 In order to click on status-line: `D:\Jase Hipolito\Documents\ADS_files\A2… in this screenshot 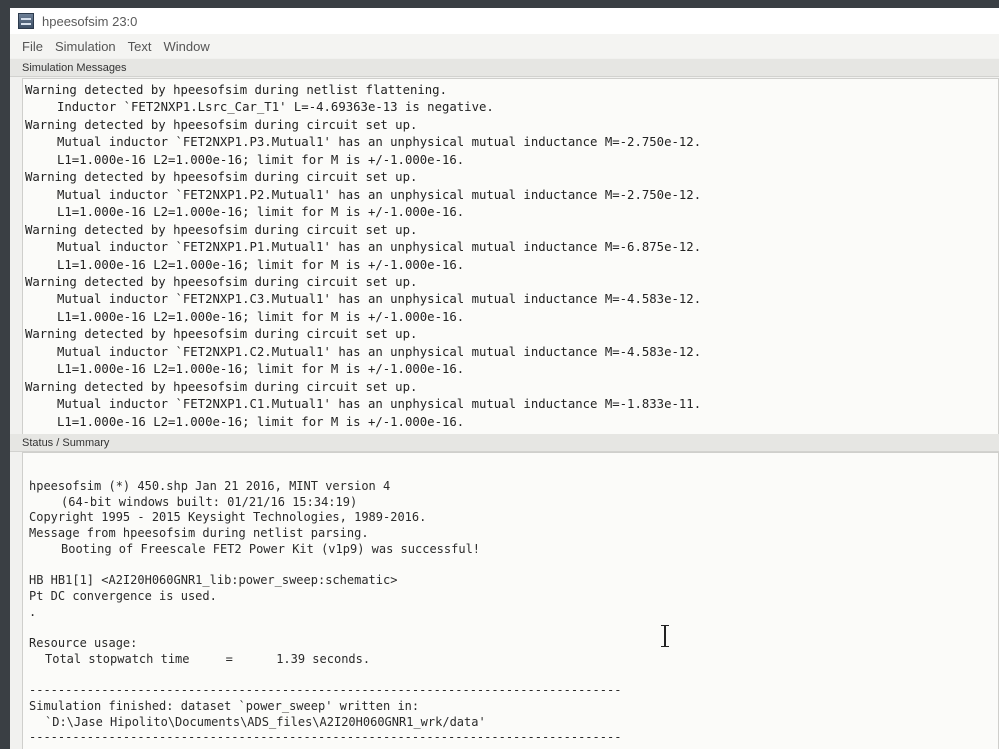, I will do `click(265, 721)`.